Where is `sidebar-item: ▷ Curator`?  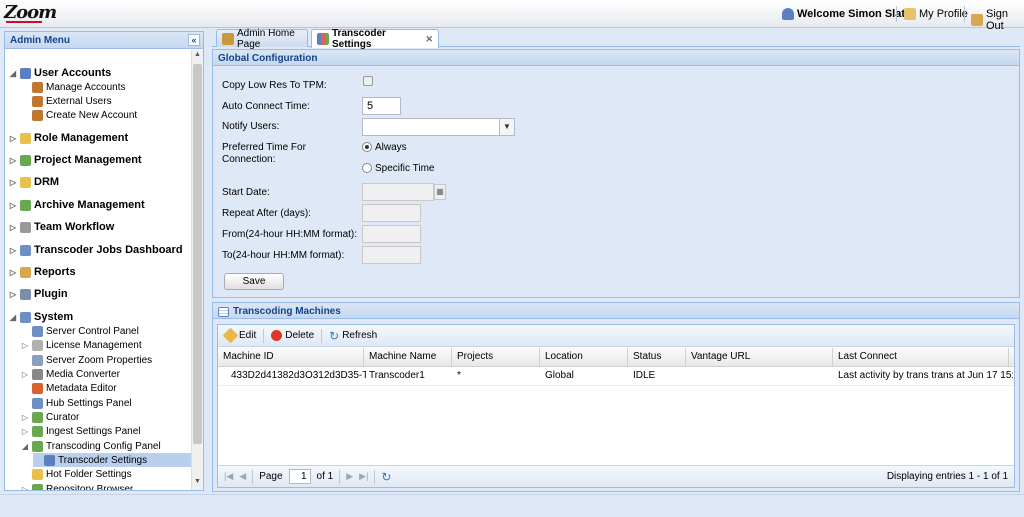
sidebar-item: ▷ Curator is located at coordinates (50, 417).